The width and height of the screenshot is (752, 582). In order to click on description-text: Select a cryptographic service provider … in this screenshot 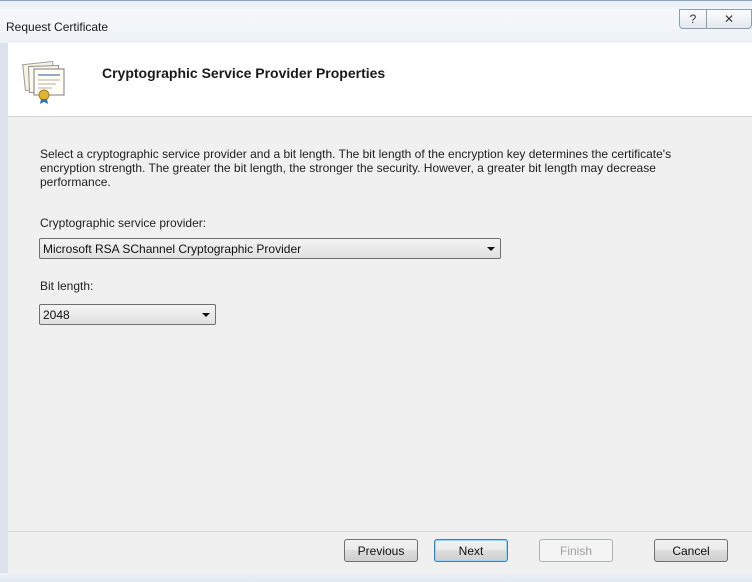, I will do `click(356, 168)`.